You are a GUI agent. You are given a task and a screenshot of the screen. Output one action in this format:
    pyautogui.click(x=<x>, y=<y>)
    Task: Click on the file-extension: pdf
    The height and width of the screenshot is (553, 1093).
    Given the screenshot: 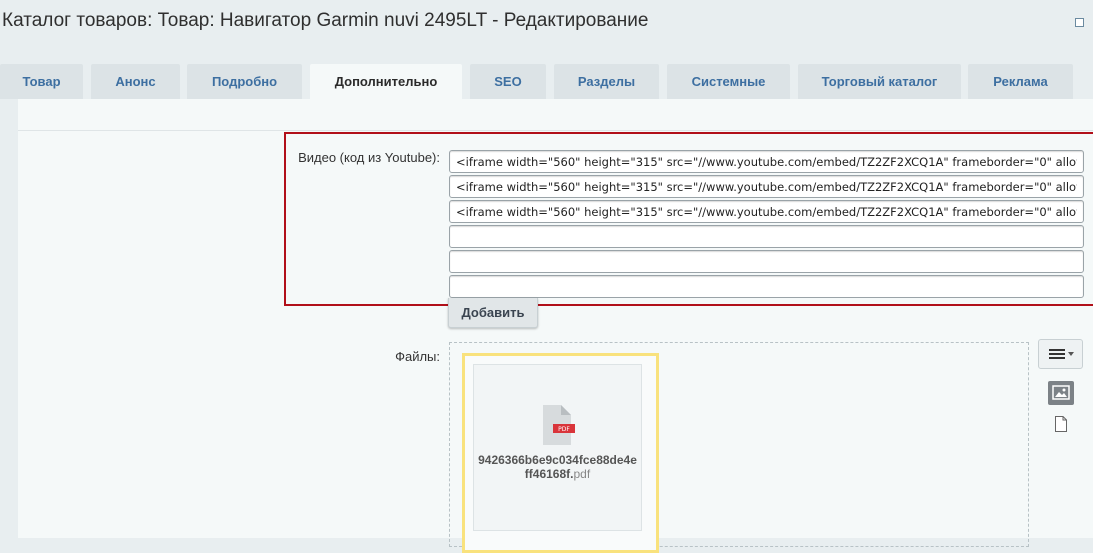 What is the action you would take?
    pyautogui.click(x=582, y=474)
    